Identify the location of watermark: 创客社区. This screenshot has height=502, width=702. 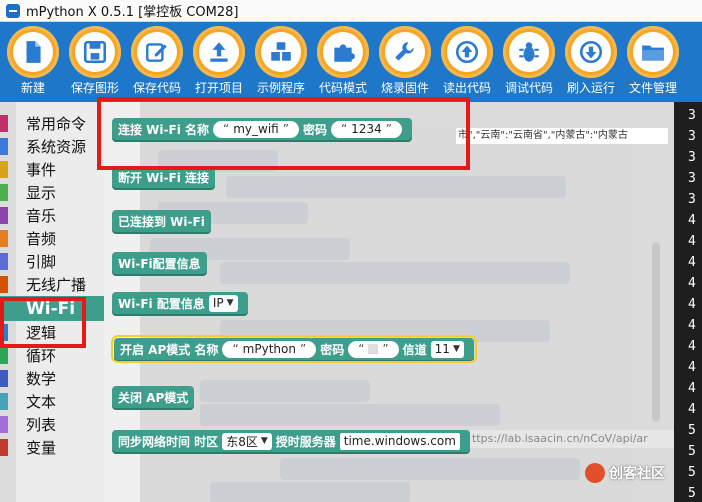
(635, 473).